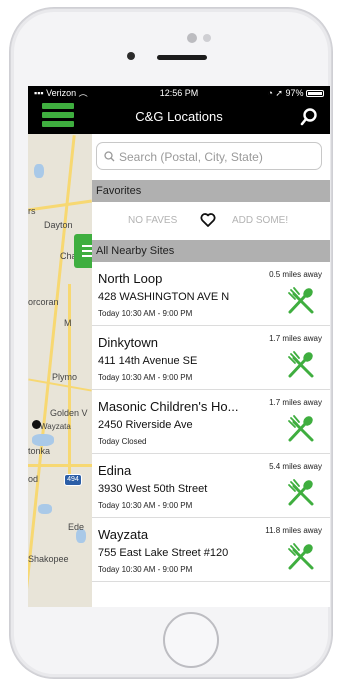 The width and height of the screenshot is (337, 685). I want to click on site-address: 755 East Lake Street #120, so click(163, 553).